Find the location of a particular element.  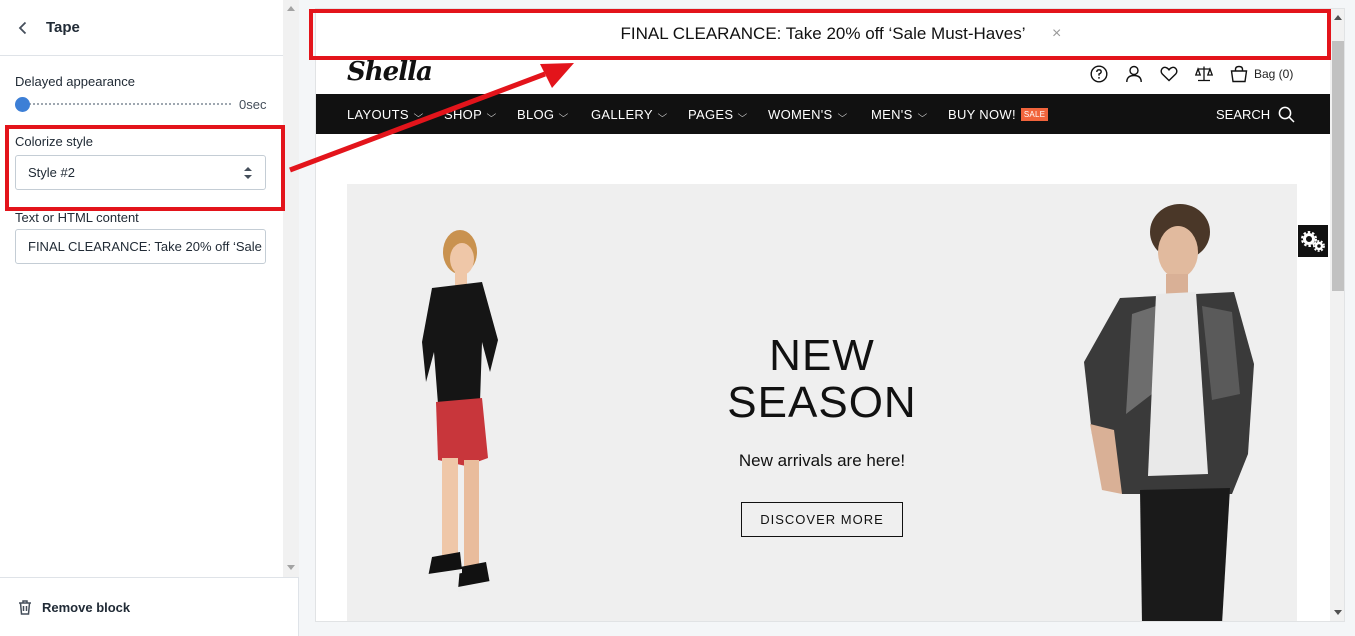

annotation-arrow is located at coordinates (431, 118).